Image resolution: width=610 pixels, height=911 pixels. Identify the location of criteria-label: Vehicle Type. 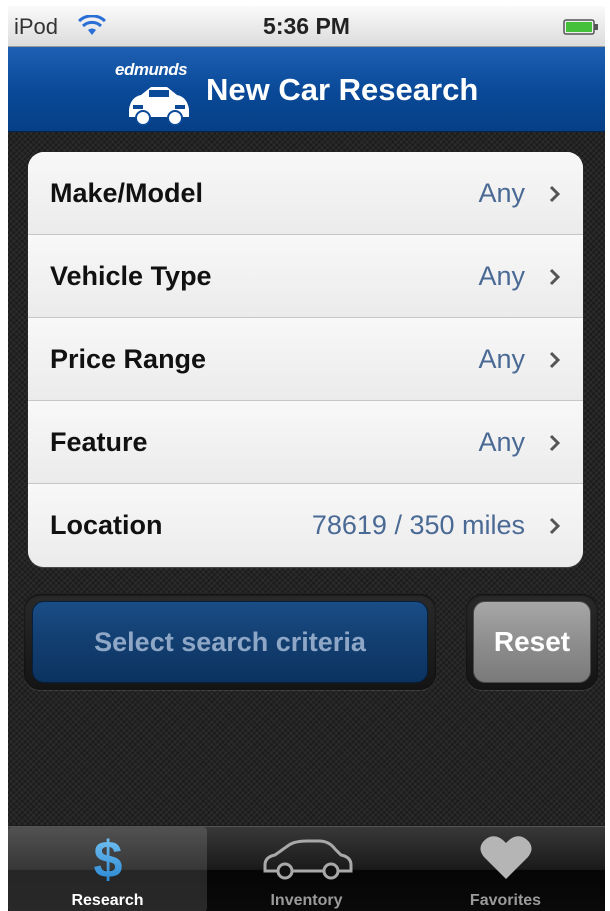
(131, 276).